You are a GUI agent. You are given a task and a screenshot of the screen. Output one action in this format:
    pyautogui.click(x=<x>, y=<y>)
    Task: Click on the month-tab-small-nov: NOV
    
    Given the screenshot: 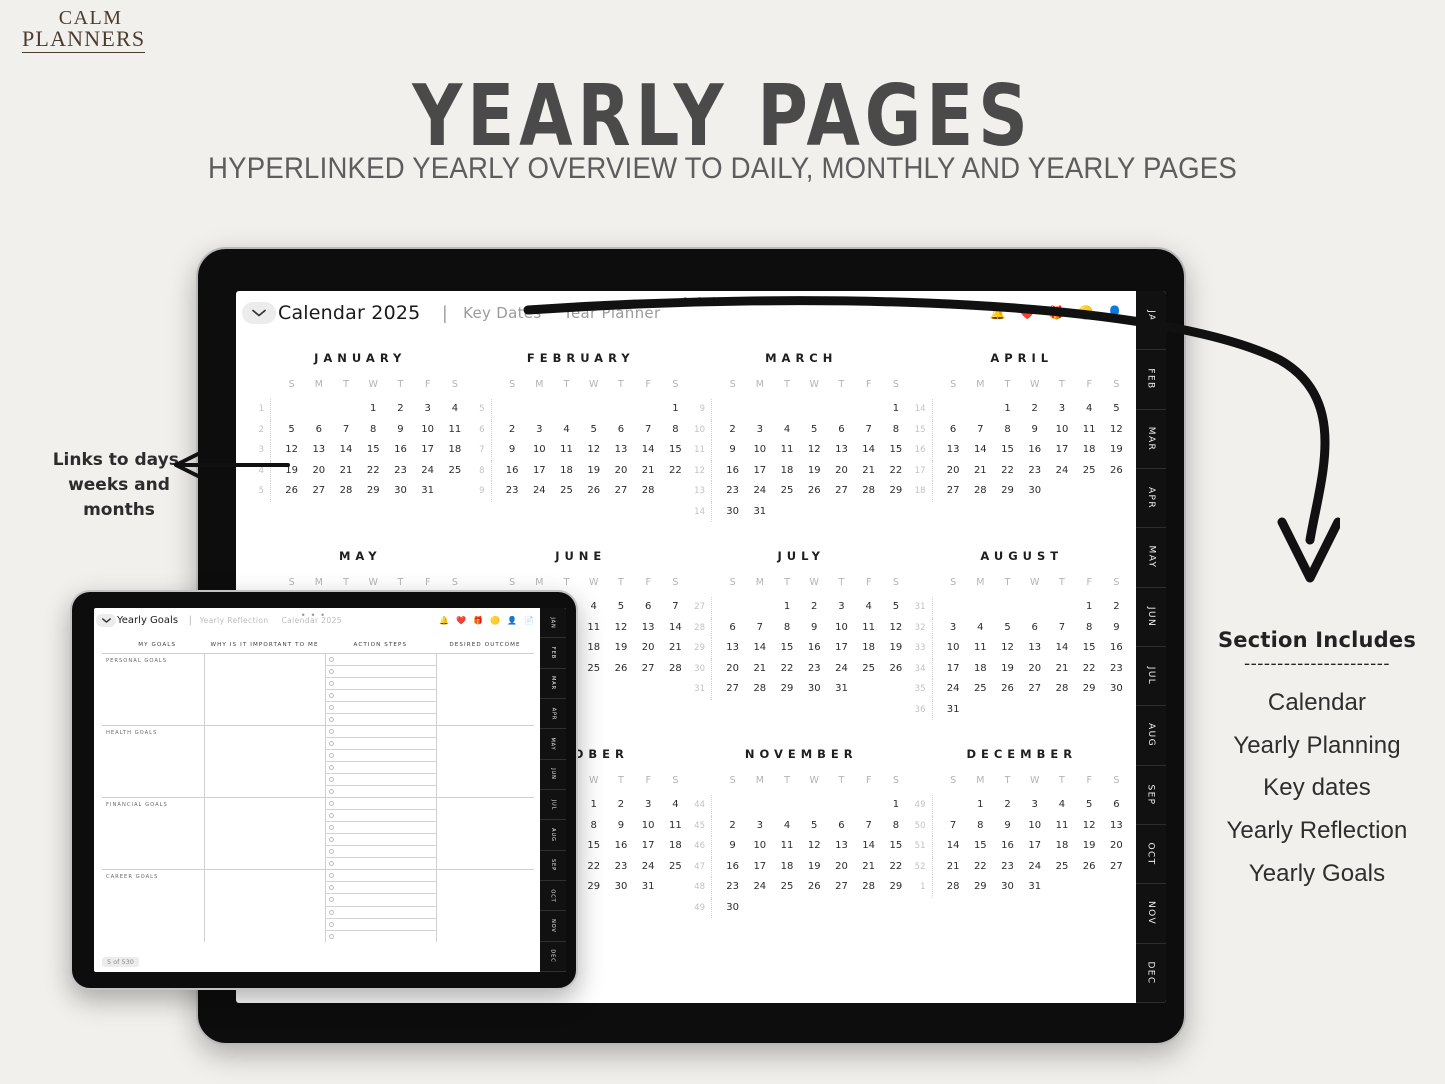 What is the action you would take?
    pyautogui.click(x=553, y=926)
    